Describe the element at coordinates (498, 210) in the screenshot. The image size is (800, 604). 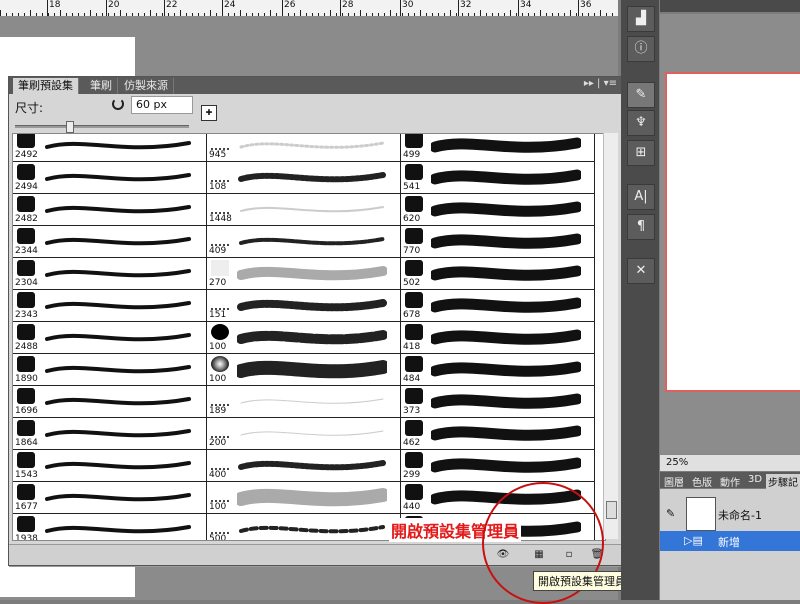
I see `brush-preset-item: 620` at that location.